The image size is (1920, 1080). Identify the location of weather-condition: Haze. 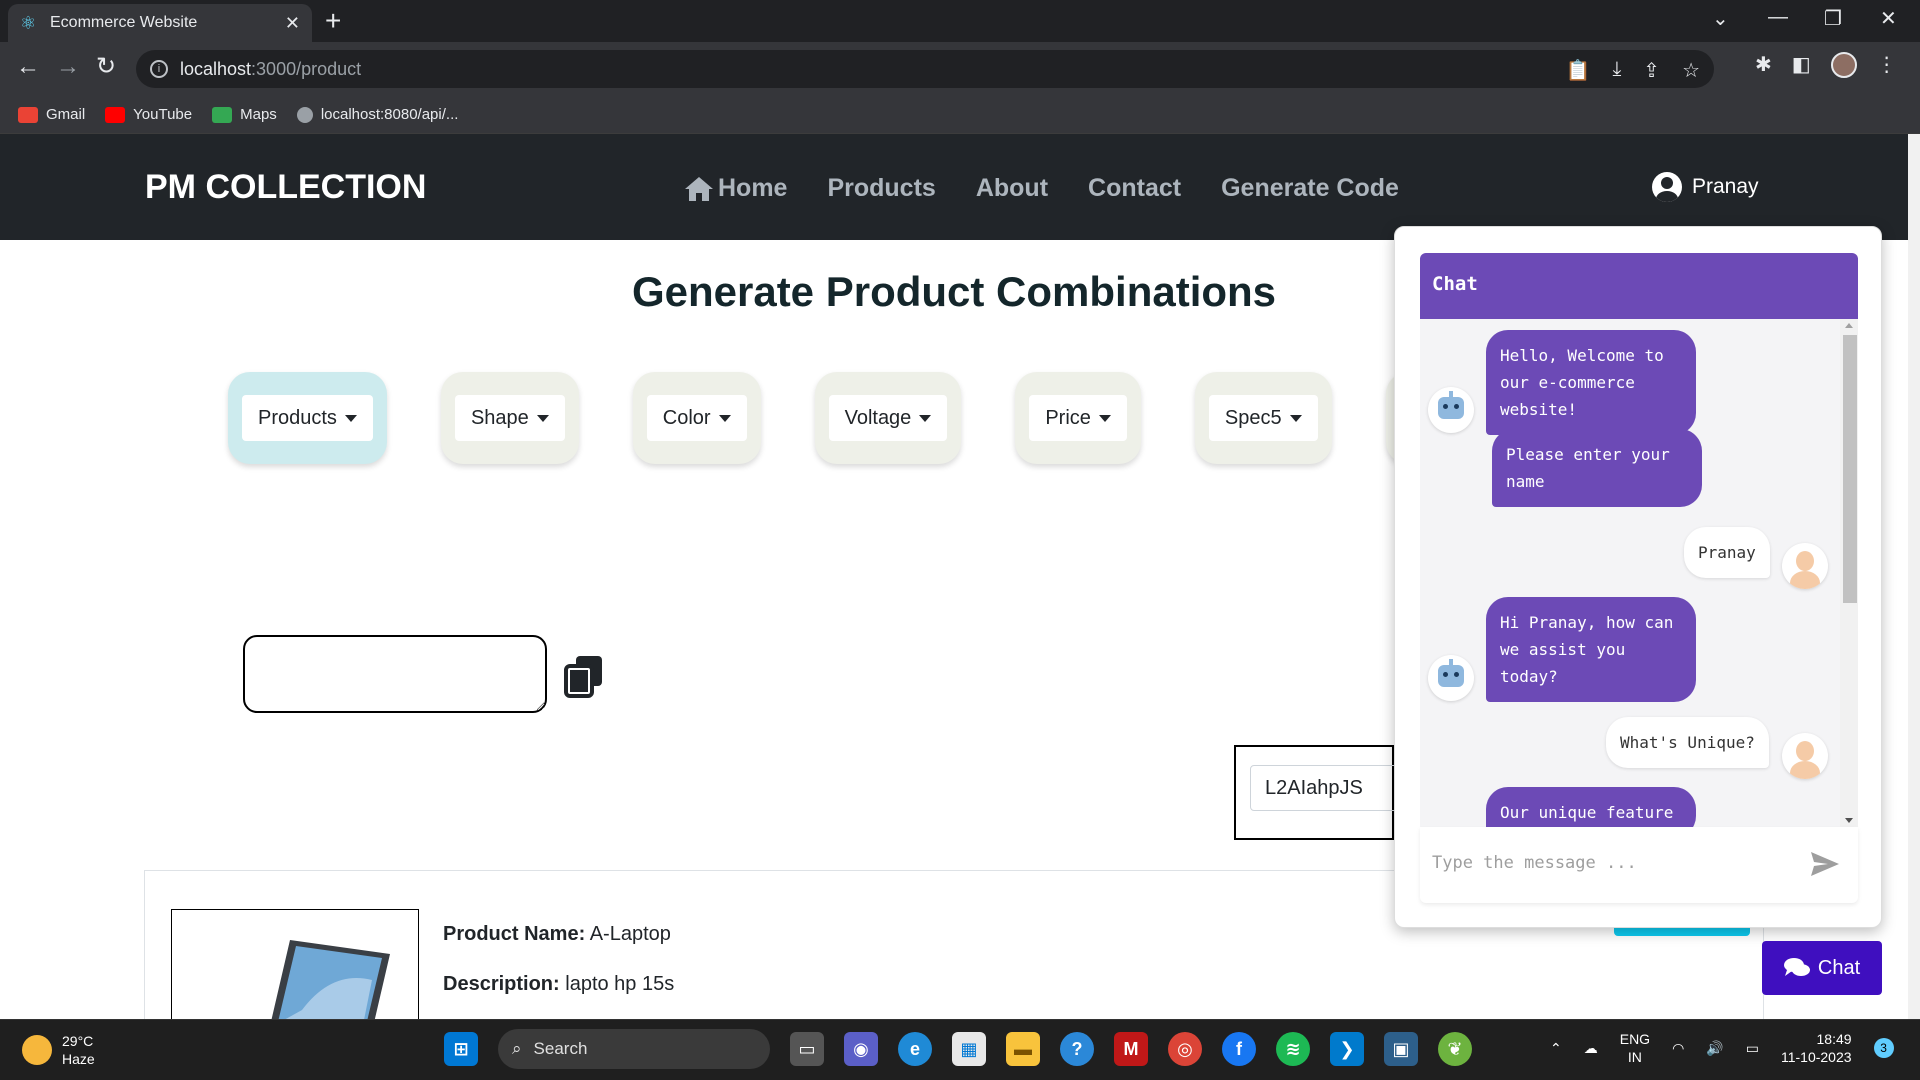
(78, 1059).